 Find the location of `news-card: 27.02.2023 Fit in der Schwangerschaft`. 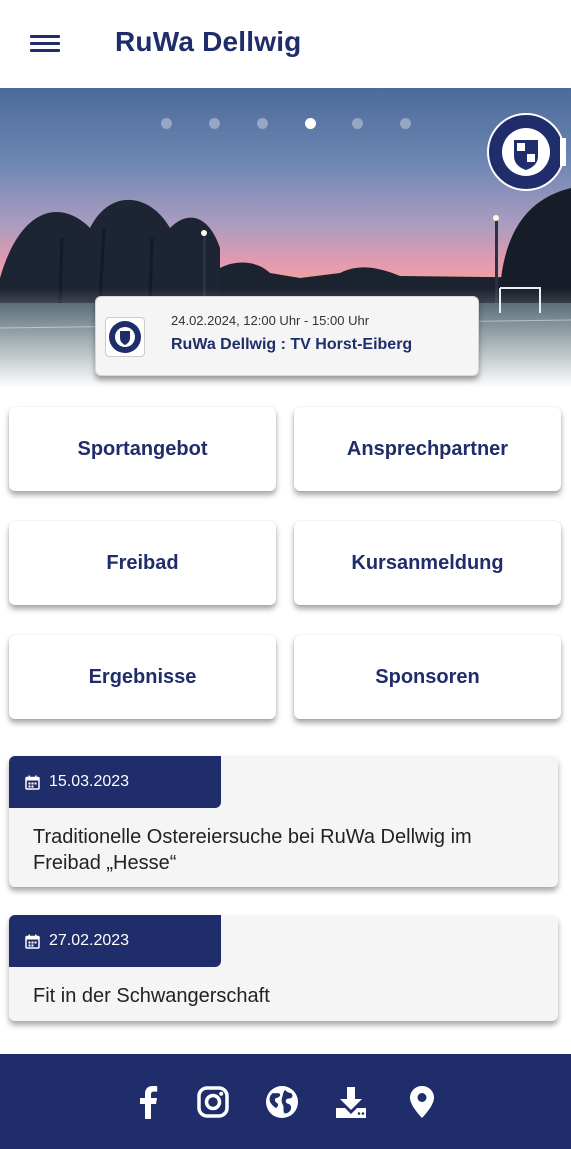

news-card: 27.02.2023 Fit in der Schwangerschaft is located at coordinates (283, 968).